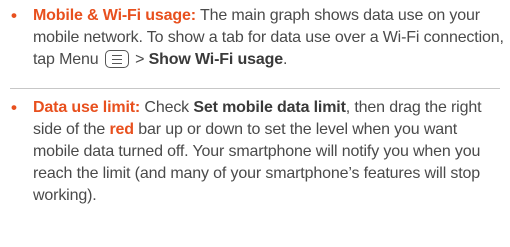 Image resolution: width=510 pixels, height=247 pixels. Describe the element at coordinates (269, 107) in the screenshot. I see `set-mobile-data-limit-label: Set mobile data limit` at that location.